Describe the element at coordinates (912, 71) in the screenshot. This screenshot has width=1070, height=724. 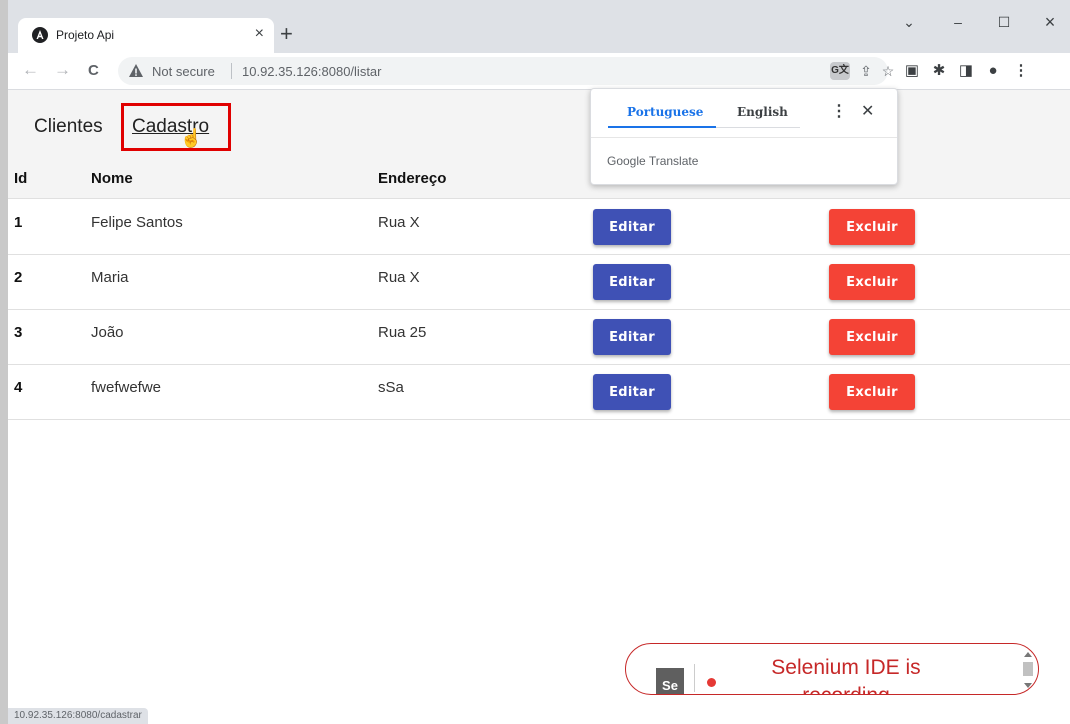
I see `selenium-extension-icon: ▣` at that location.